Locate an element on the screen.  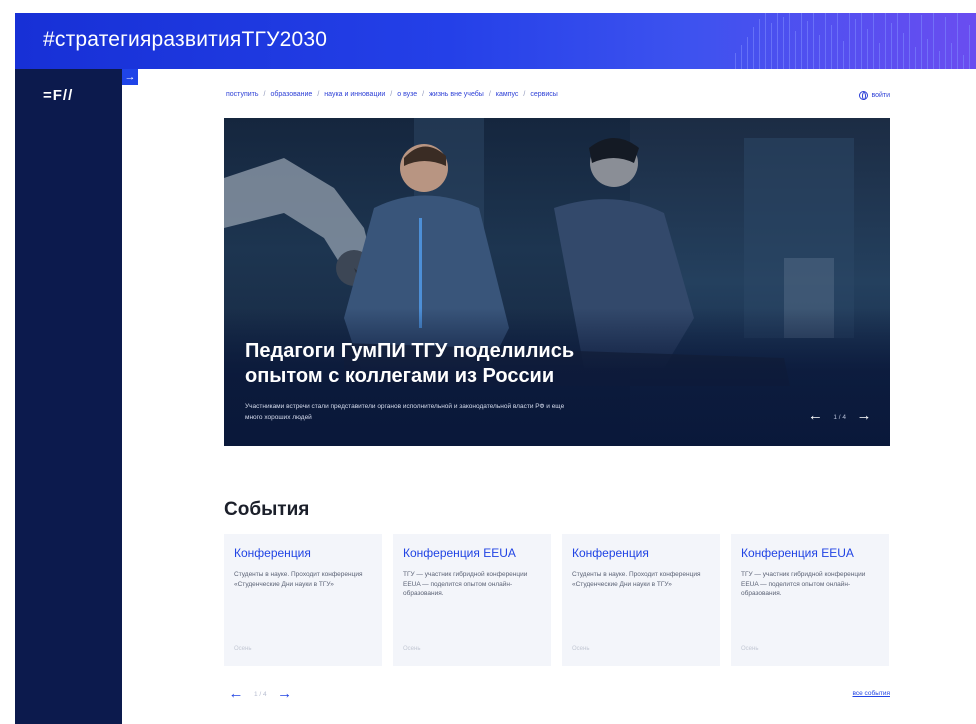
events-next-arrow-icon: → is located at coordinates (285, 694).